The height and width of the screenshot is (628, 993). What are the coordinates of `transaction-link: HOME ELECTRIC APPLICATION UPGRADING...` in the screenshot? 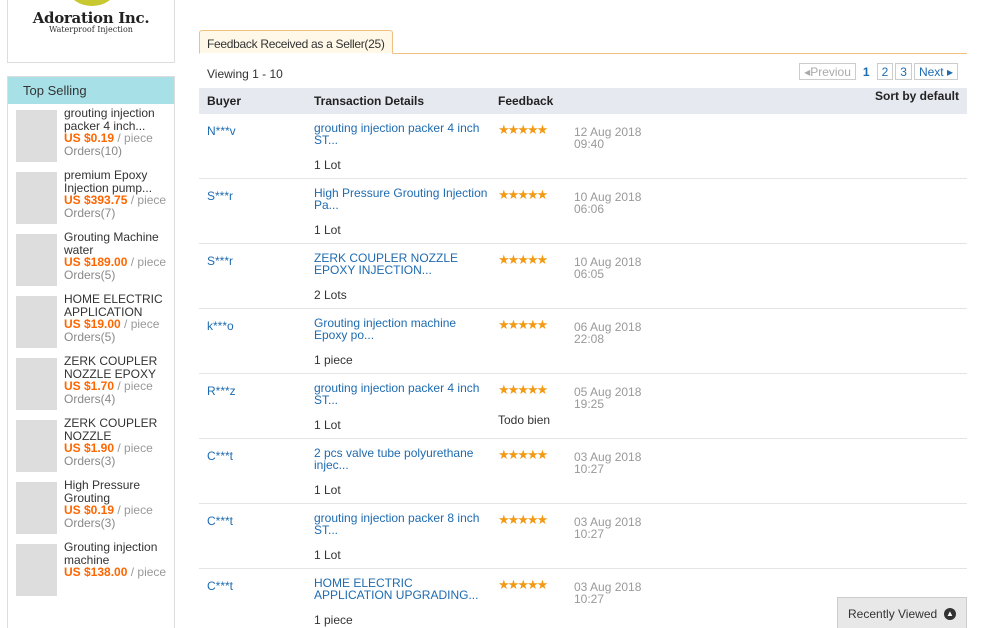 It's located at (401, 589).